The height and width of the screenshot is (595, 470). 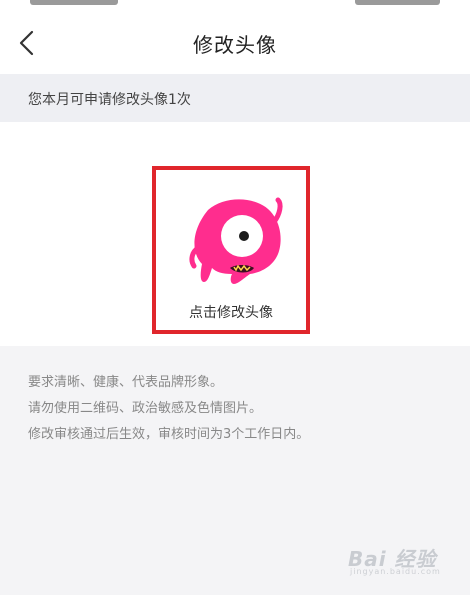 What do you see at coordinates (235, 45) in the screenshot?
I see `page-title: 修改头像` at bounding box center [235, 45].